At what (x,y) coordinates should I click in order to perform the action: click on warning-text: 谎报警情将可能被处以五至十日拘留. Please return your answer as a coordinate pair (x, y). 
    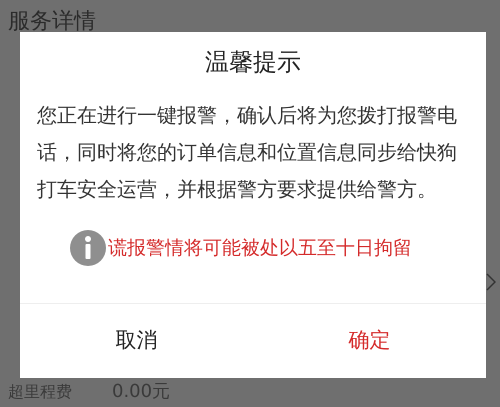
    Looking at the image, I should click on (260, 248).